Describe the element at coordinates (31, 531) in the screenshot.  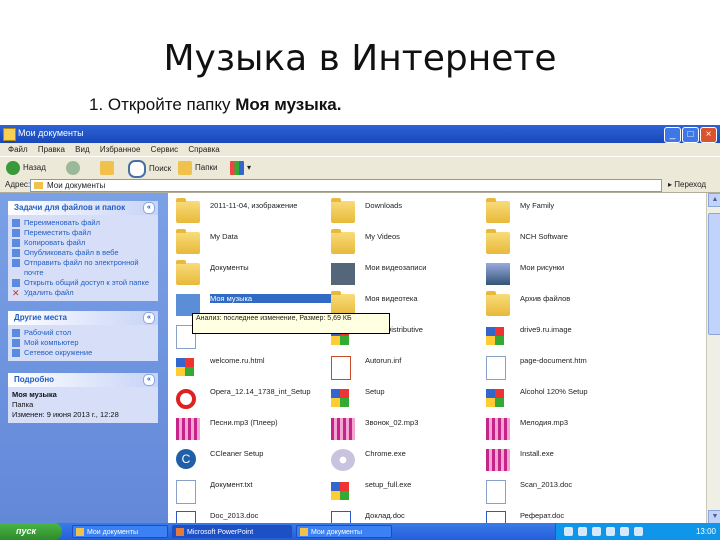
I see `start-button: пуск` at that location.